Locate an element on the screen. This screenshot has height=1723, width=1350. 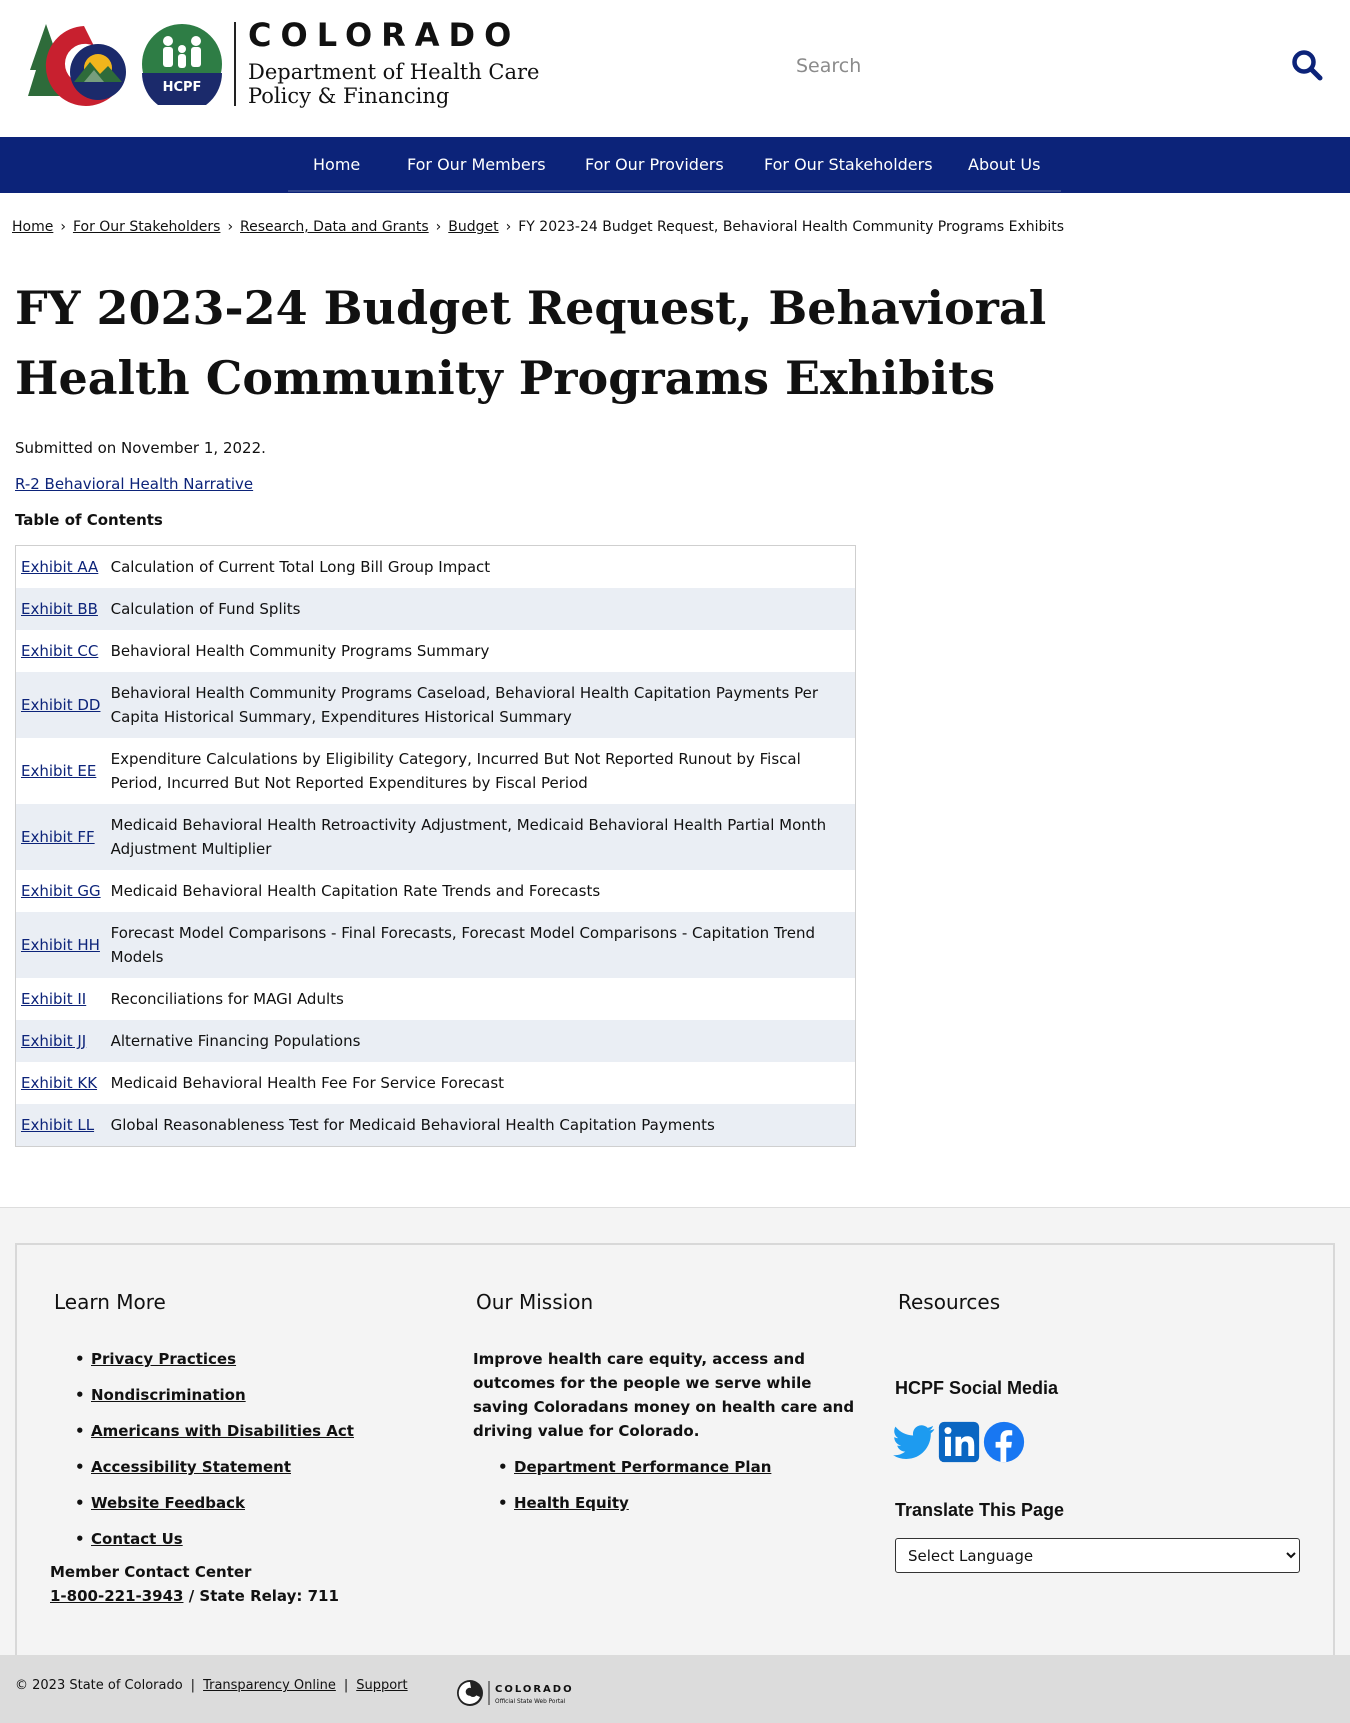
phone-link: 1-800-221-3943 is located at coordinates (116, 1596).